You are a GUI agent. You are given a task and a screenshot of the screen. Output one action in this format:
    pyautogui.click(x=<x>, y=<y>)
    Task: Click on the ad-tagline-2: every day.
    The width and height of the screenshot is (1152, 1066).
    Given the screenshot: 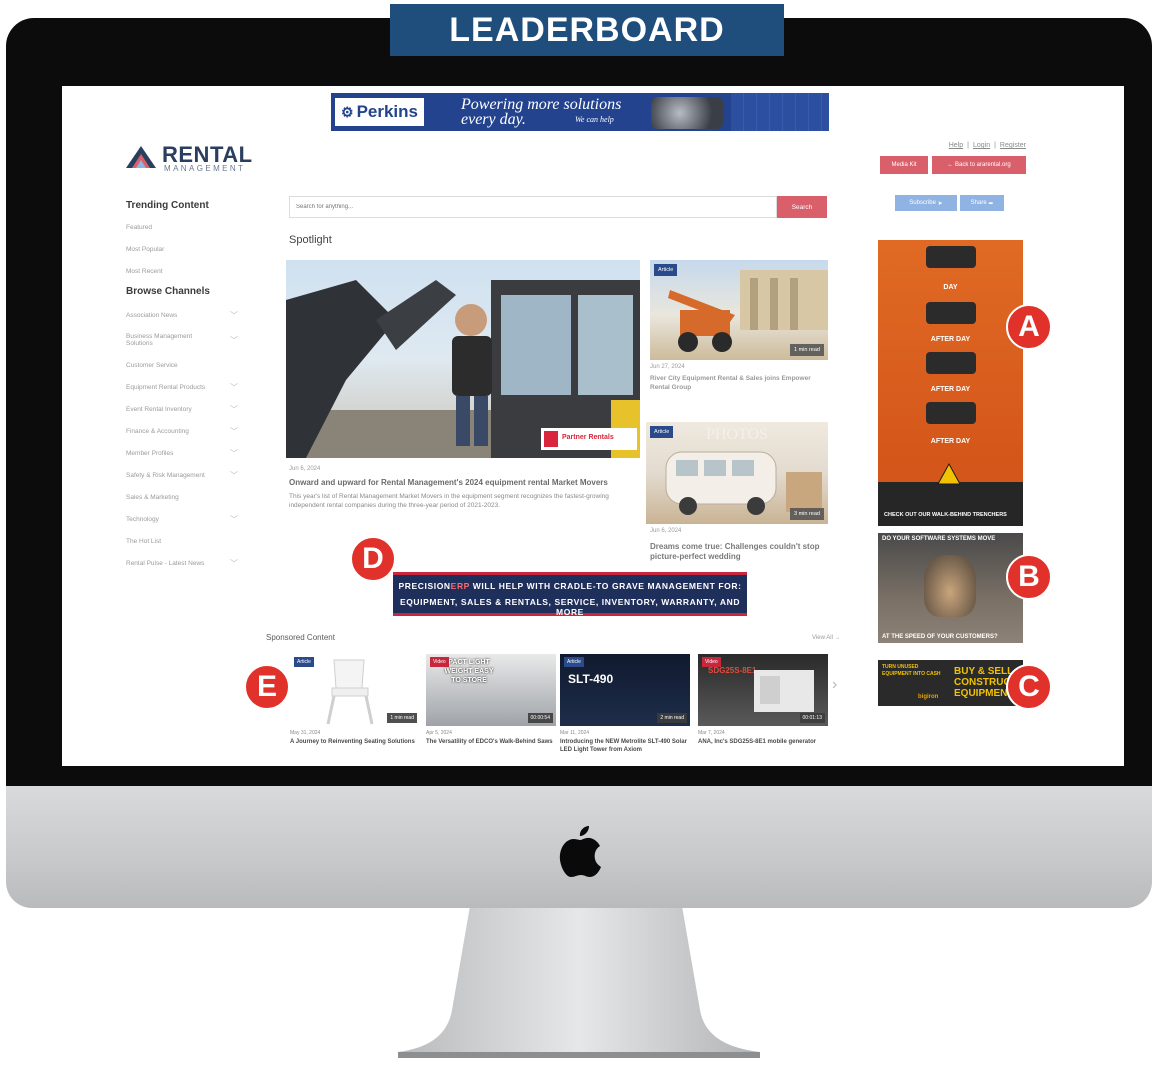 What is the action you would take?
    pyautogui.click(x=493, y=119)
    